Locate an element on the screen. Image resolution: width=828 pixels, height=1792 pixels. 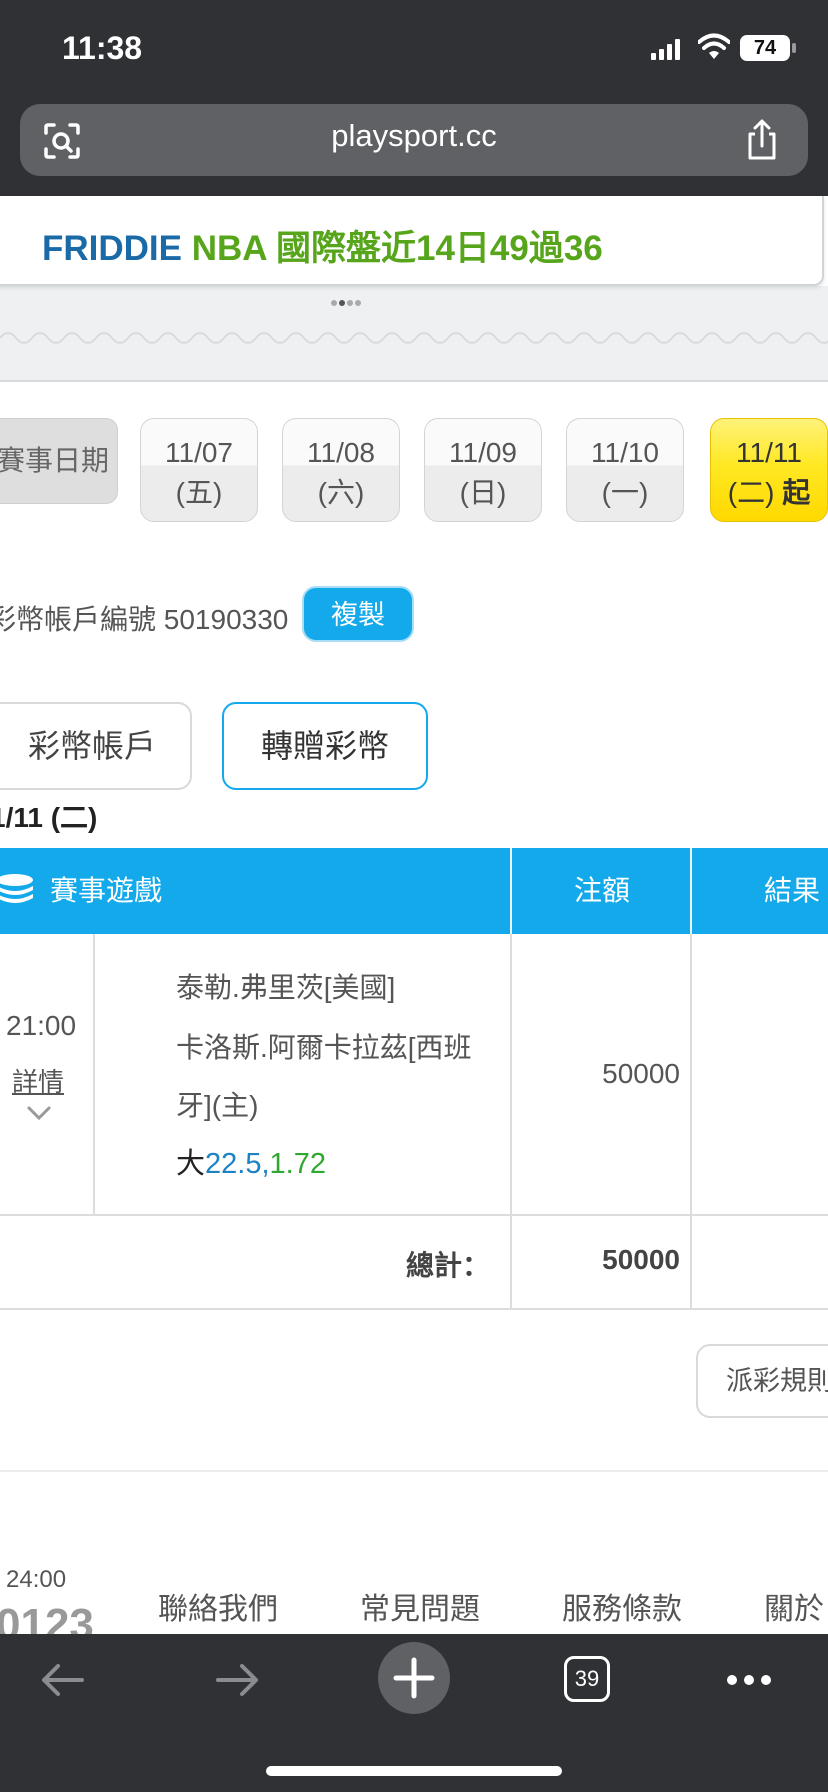
page-scan-icon is located at coordinates (62, 141).